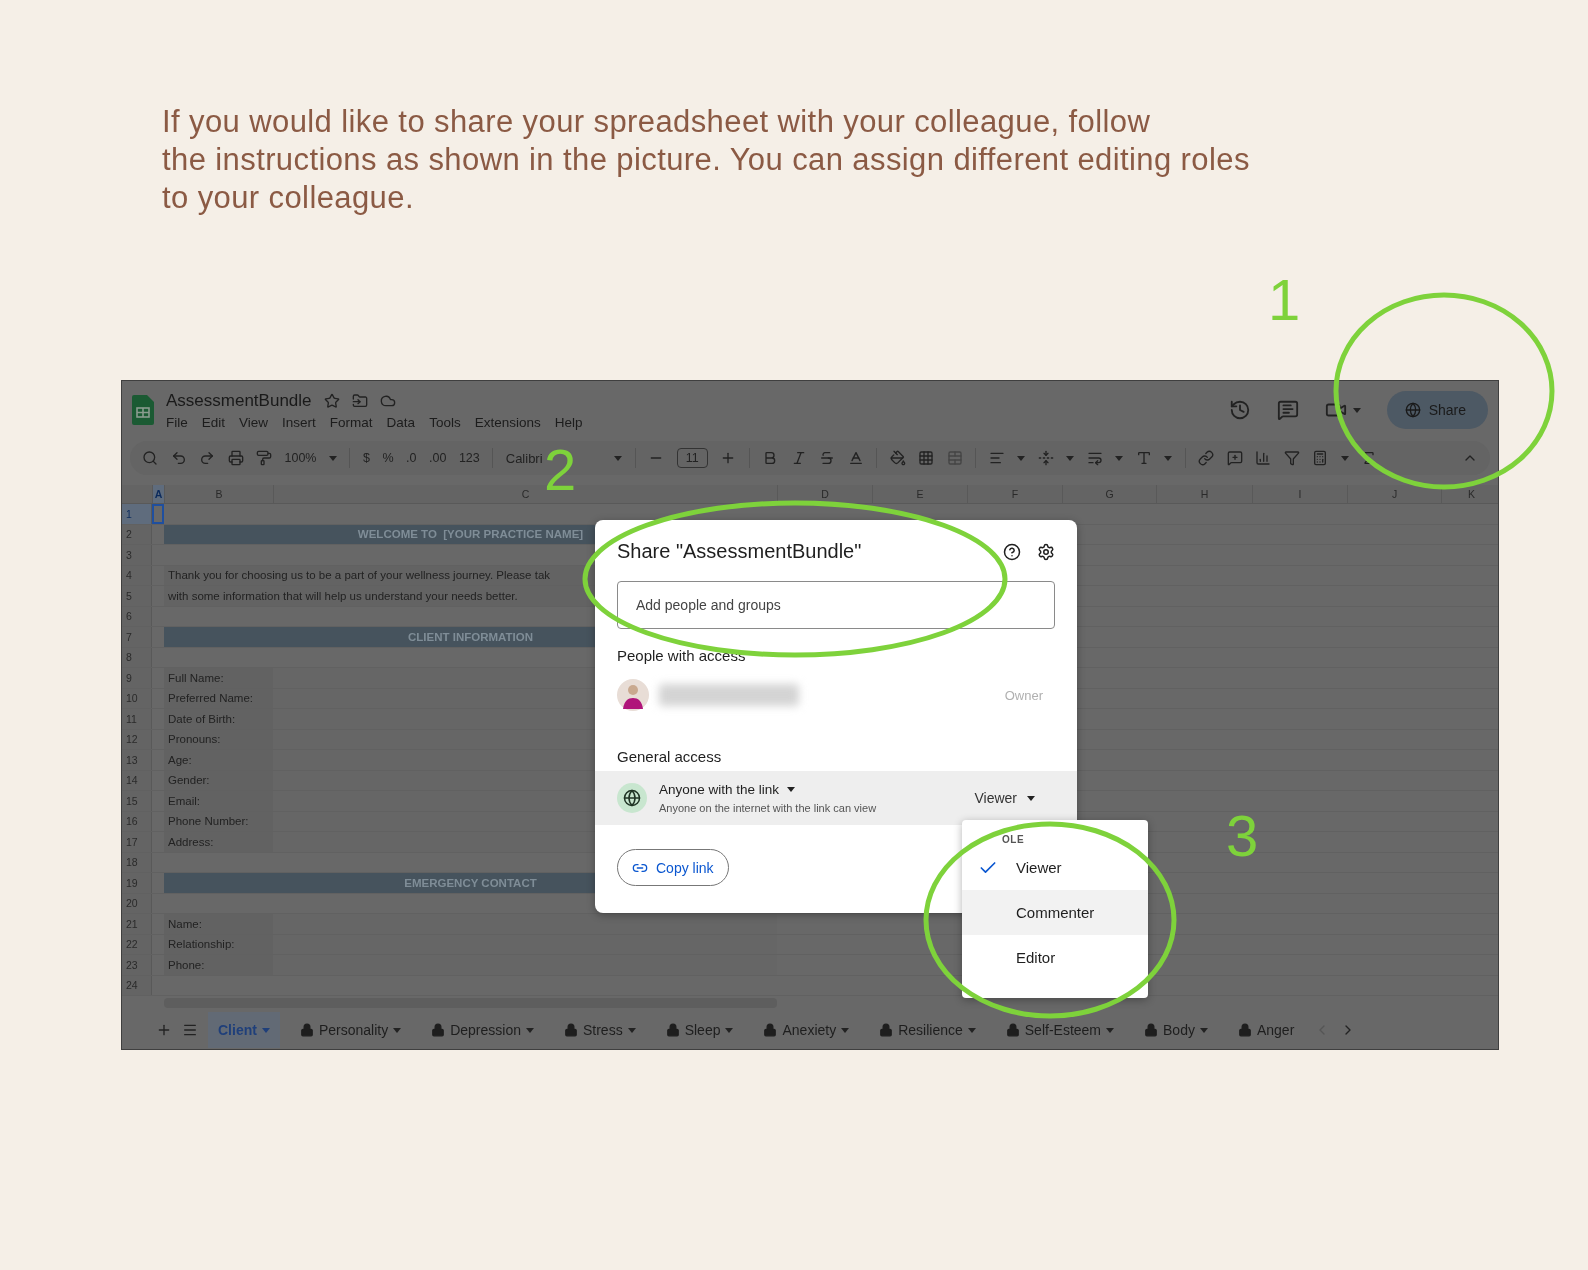 The height and width of the screenshot is (1270, 1588). What do you see at coordinates (1055, 912) in the screenshot?
I see `role-option: Commenter` at bounding box center [1055, 912].